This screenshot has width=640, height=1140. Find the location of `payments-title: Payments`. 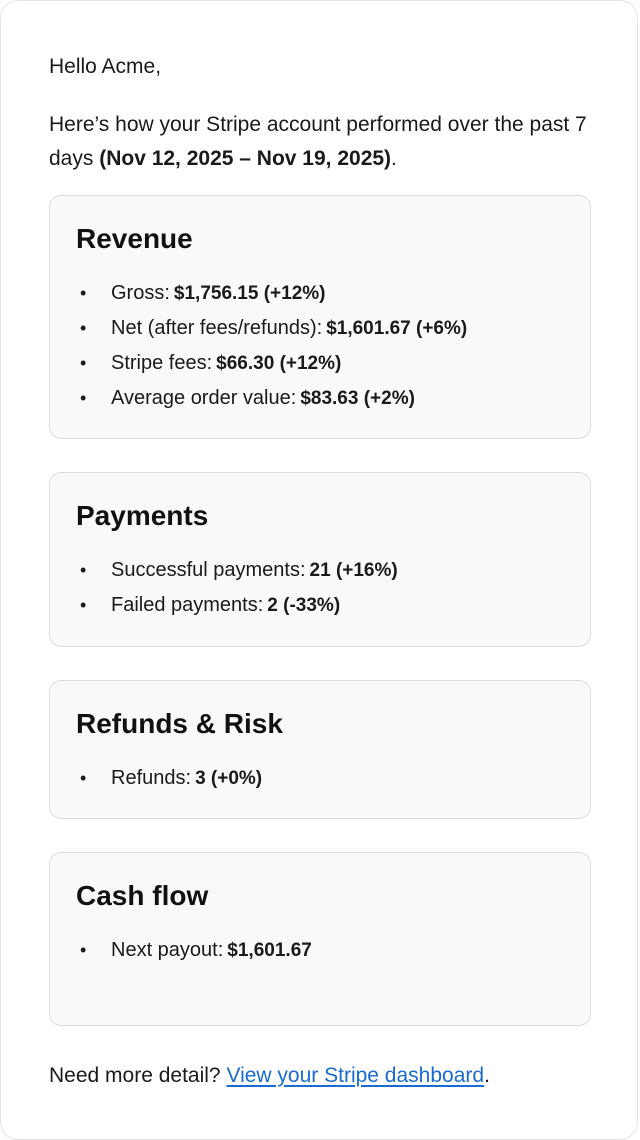

payments-title: Payments is located at coordinates (142, 515).